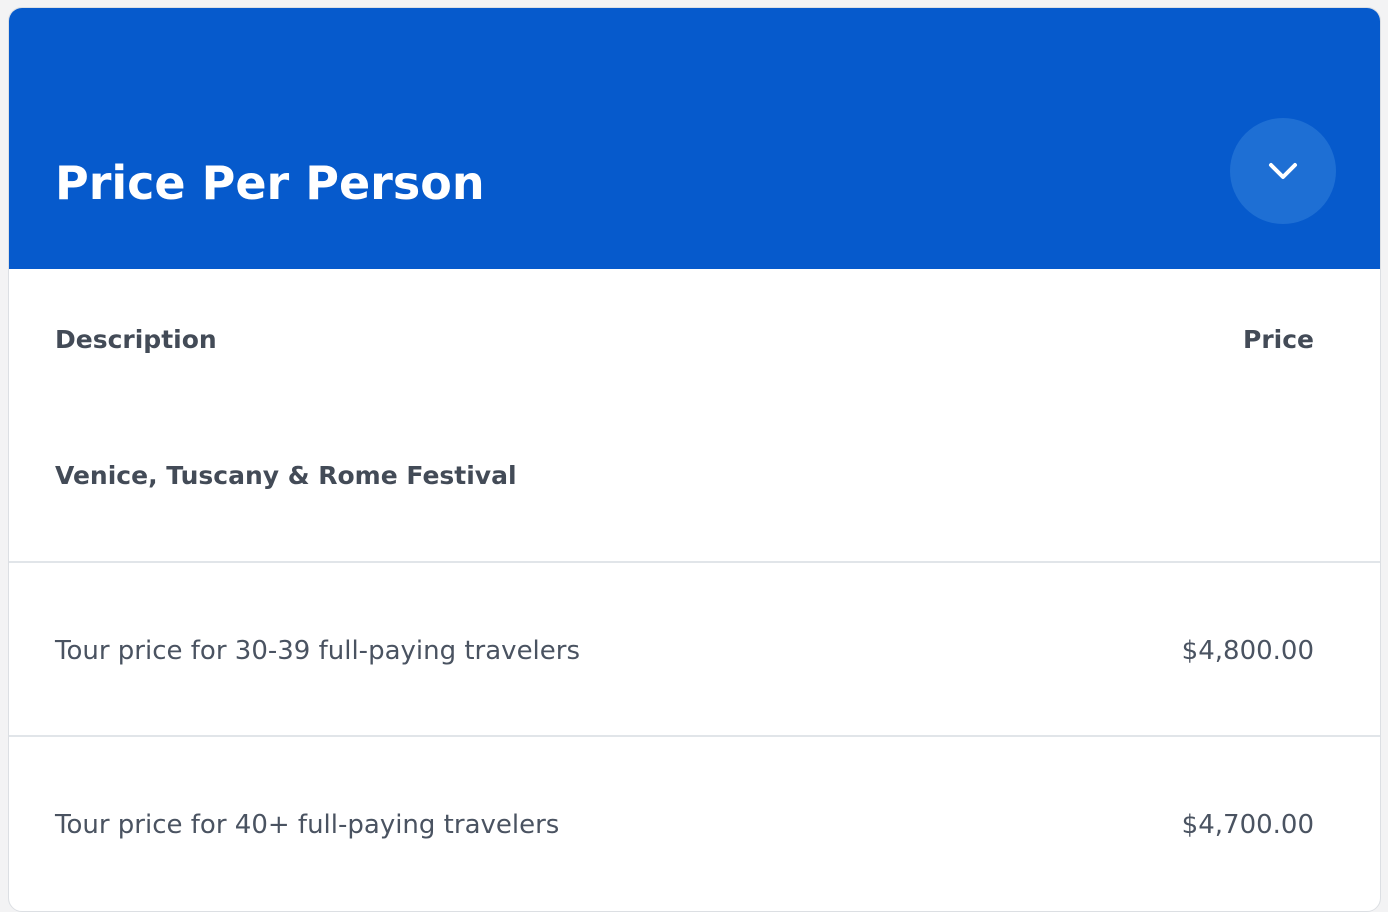  Describe the element at coordinates (1247, 825) in the screenshot. I see `row-price: $4,700.00` at that location.